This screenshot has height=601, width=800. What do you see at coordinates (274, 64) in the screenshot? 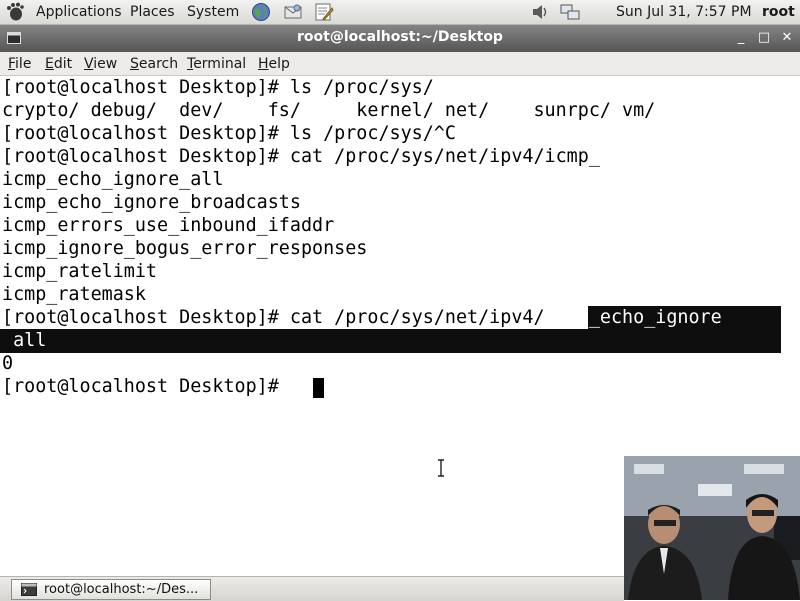
I see `menu-help: Help` at bounding box center [274, 64].